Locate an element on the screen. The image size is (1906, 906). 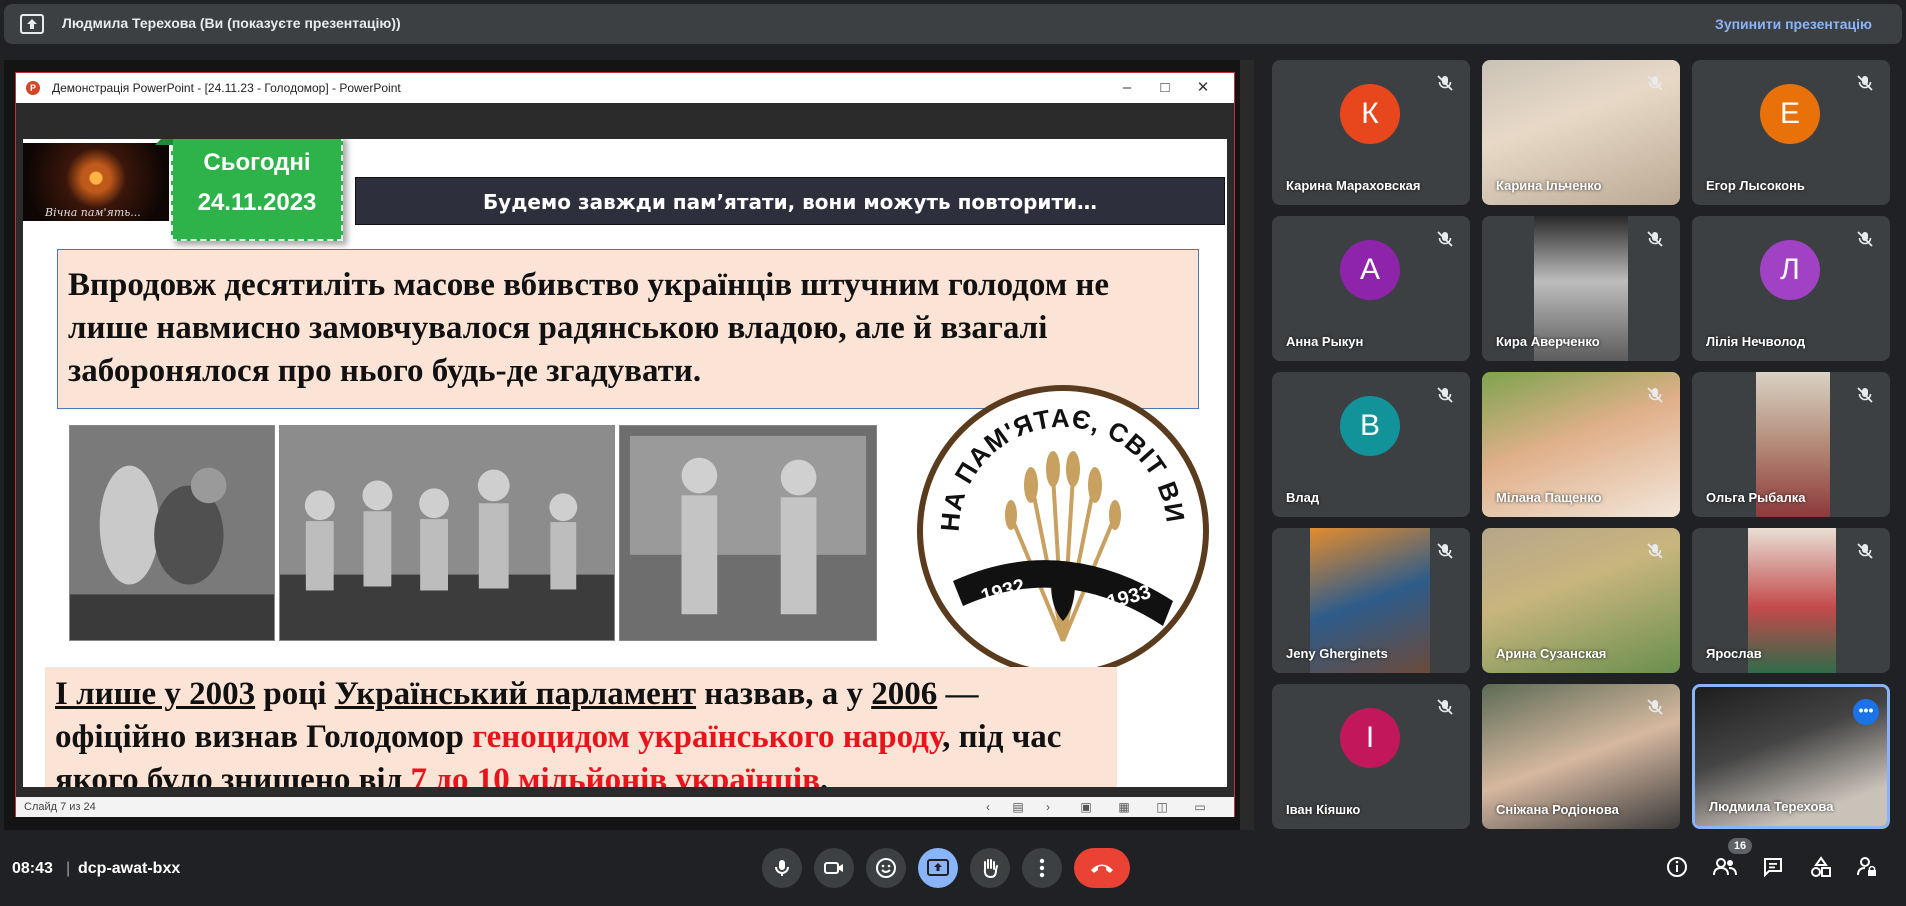
people-button is located at coordinates (1725, 867).